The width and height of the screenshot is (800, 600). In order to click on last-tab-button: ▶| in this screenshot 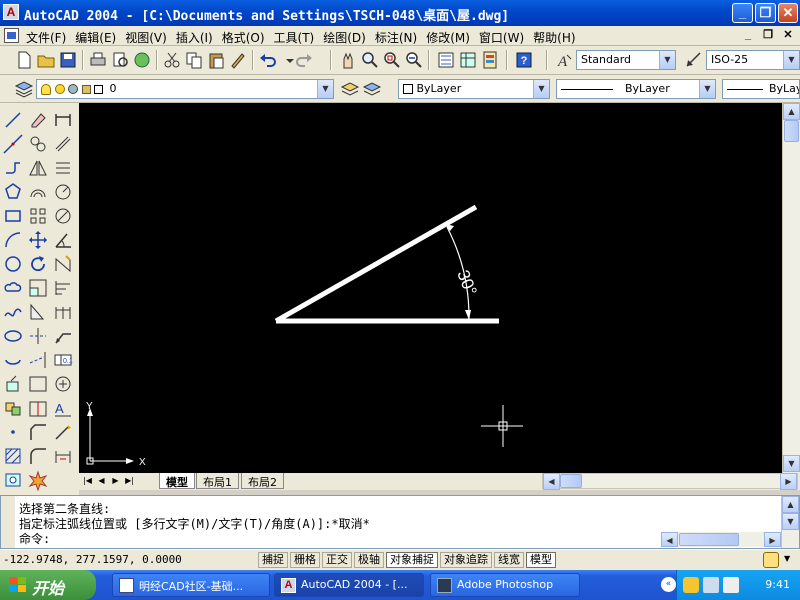, I will do `click(129, 481)`.